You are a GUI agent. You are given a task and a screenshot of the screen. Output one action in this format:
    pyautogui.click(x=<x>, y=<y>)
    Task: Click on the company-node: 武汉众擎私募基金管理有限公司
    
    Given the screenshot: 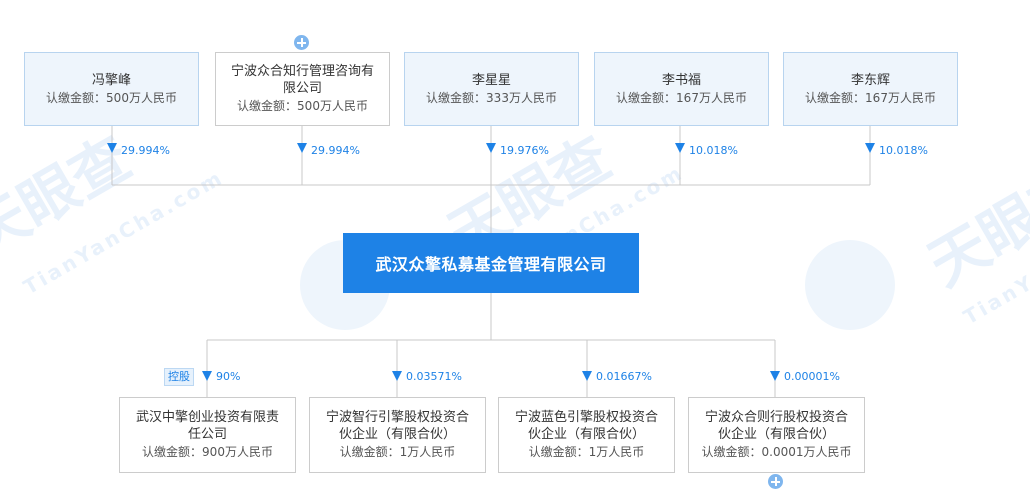 What is the action you would take?
    pyautogui.click(x=491, y=263)
    